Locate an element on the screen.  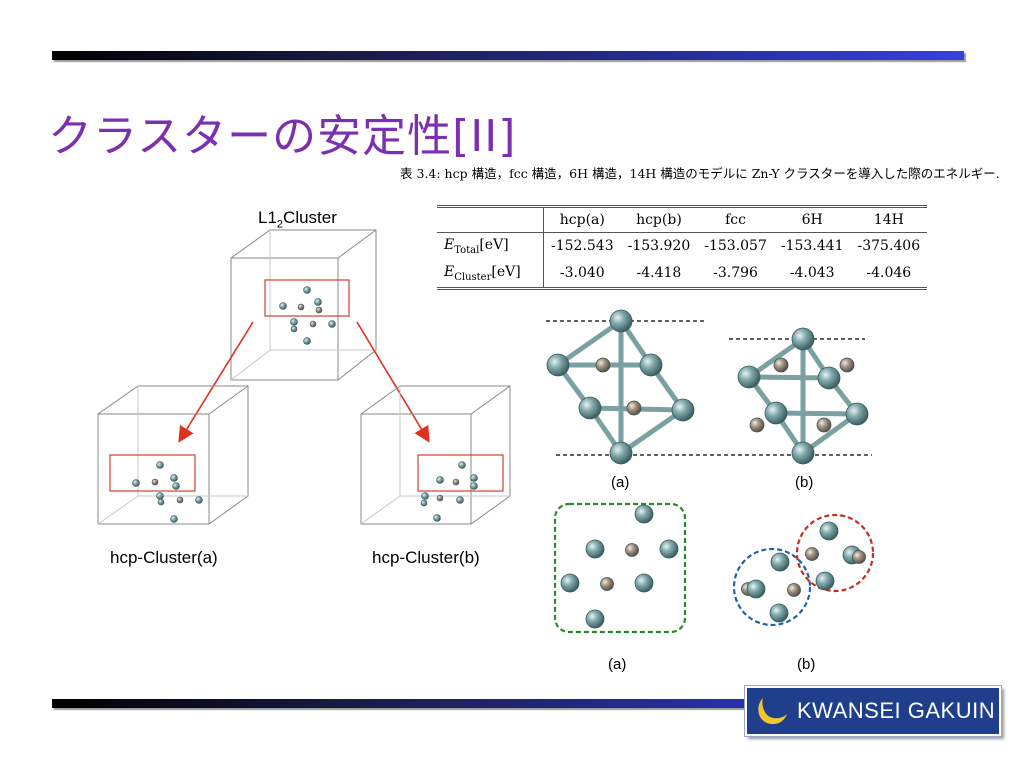
table-cell: -4.418 is located at coordinates (659, 273).